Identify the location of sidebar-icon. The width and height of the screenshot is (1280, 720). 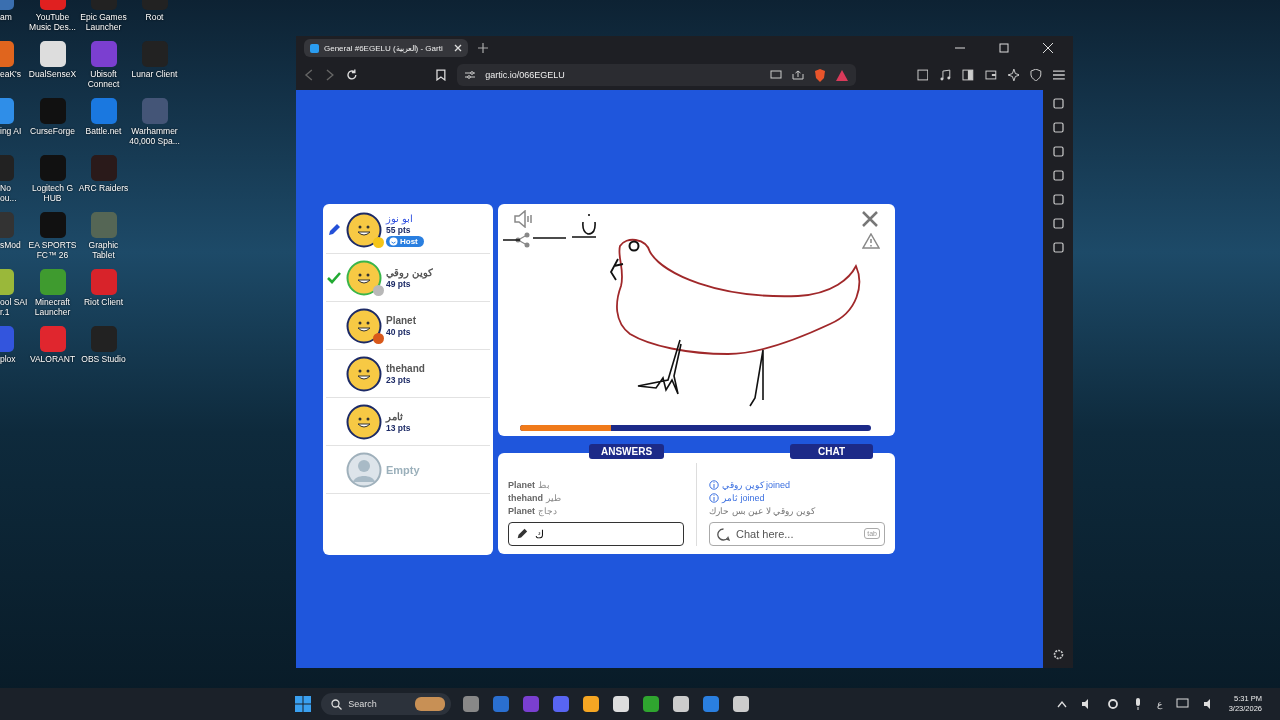
(968, 75).